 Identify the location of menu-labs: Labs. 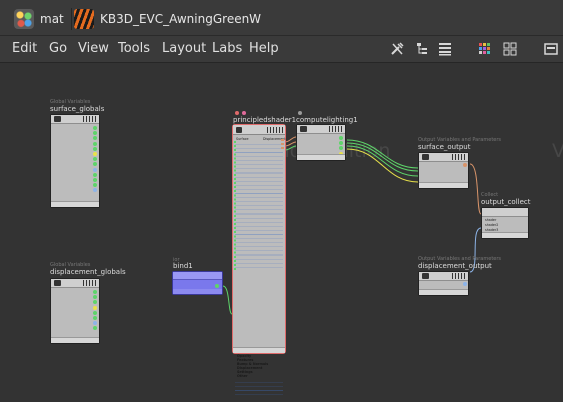
(227, 48).